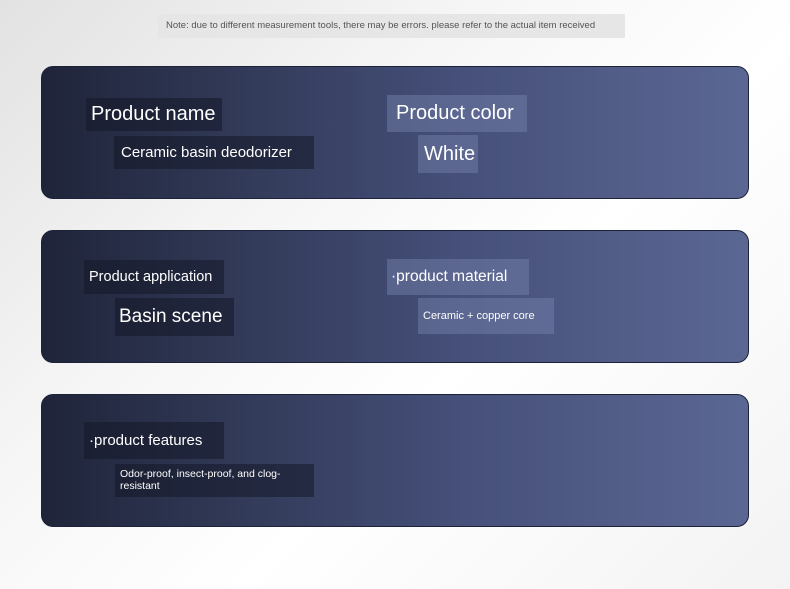 The height and width of the screenshot is (589, 790). I want to click on product-material-value: Ceramic + copper core, so click(486, 316).